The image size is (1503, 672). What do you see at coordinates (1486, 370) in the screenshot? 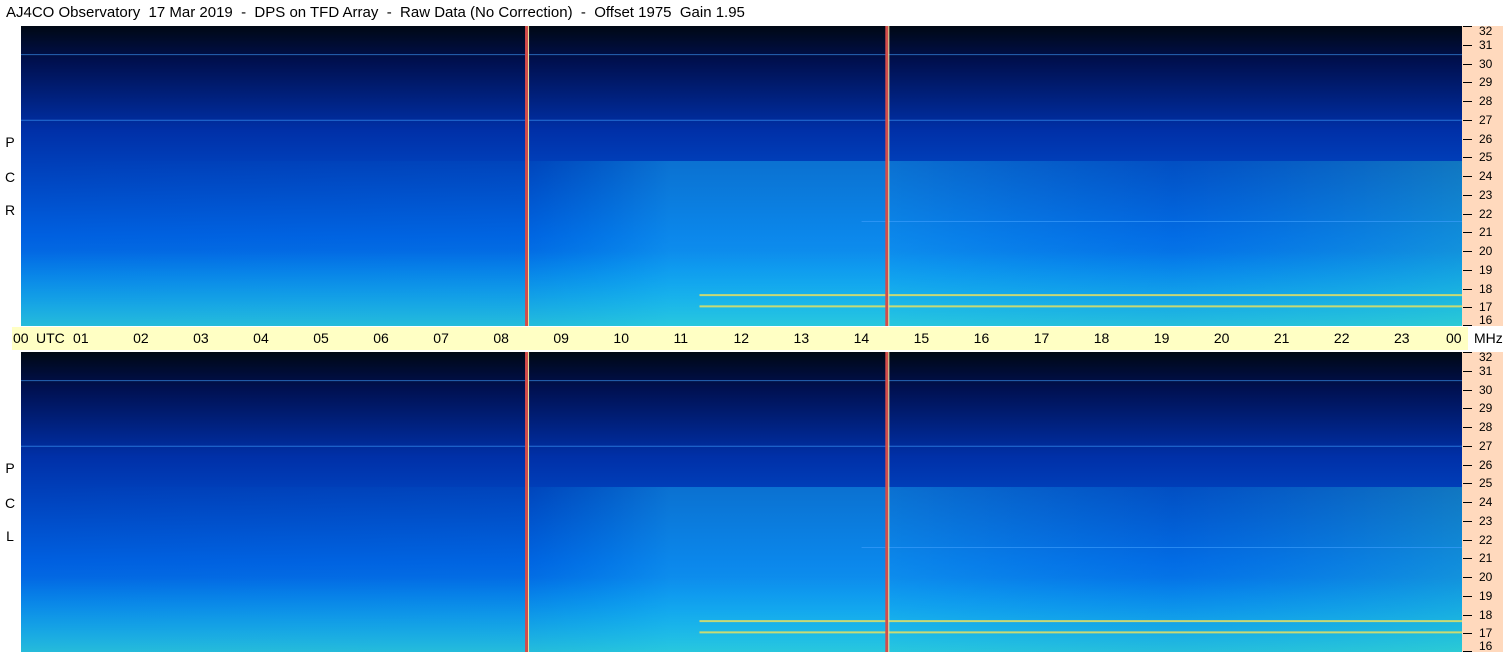
I see `lcp-freq-label: 31` at bounding box center [1486, 370].